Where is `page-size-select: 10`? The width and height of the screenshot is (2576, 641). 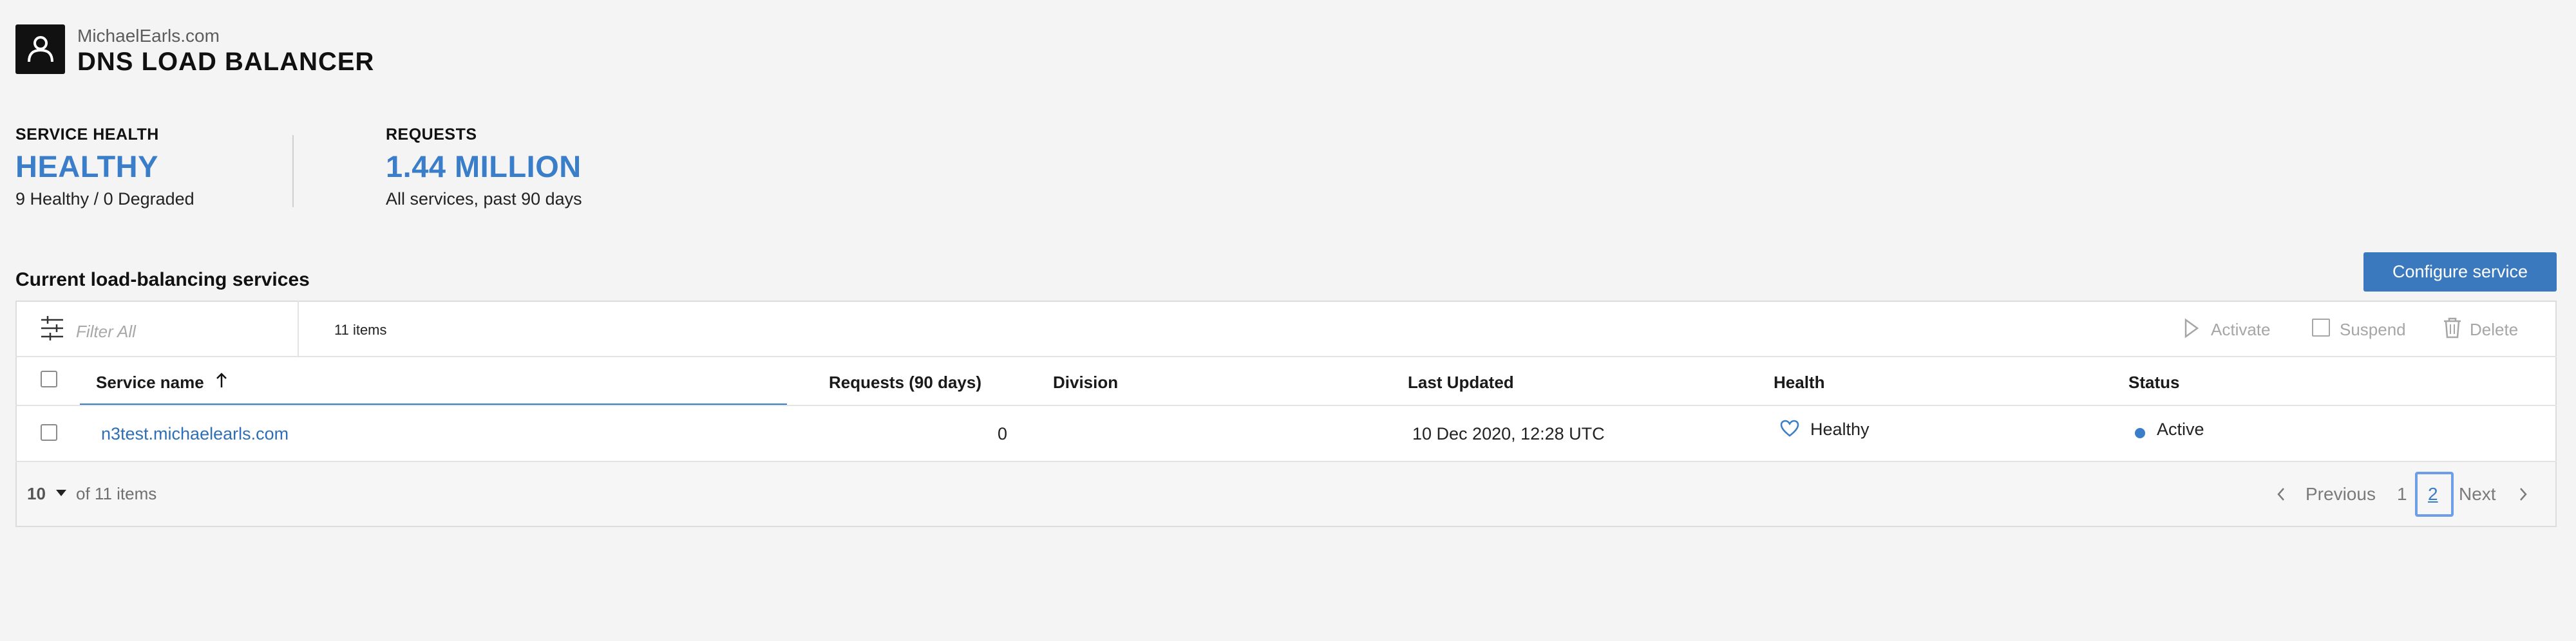 page-size-select: 10 is located at coordinates (36, 494).